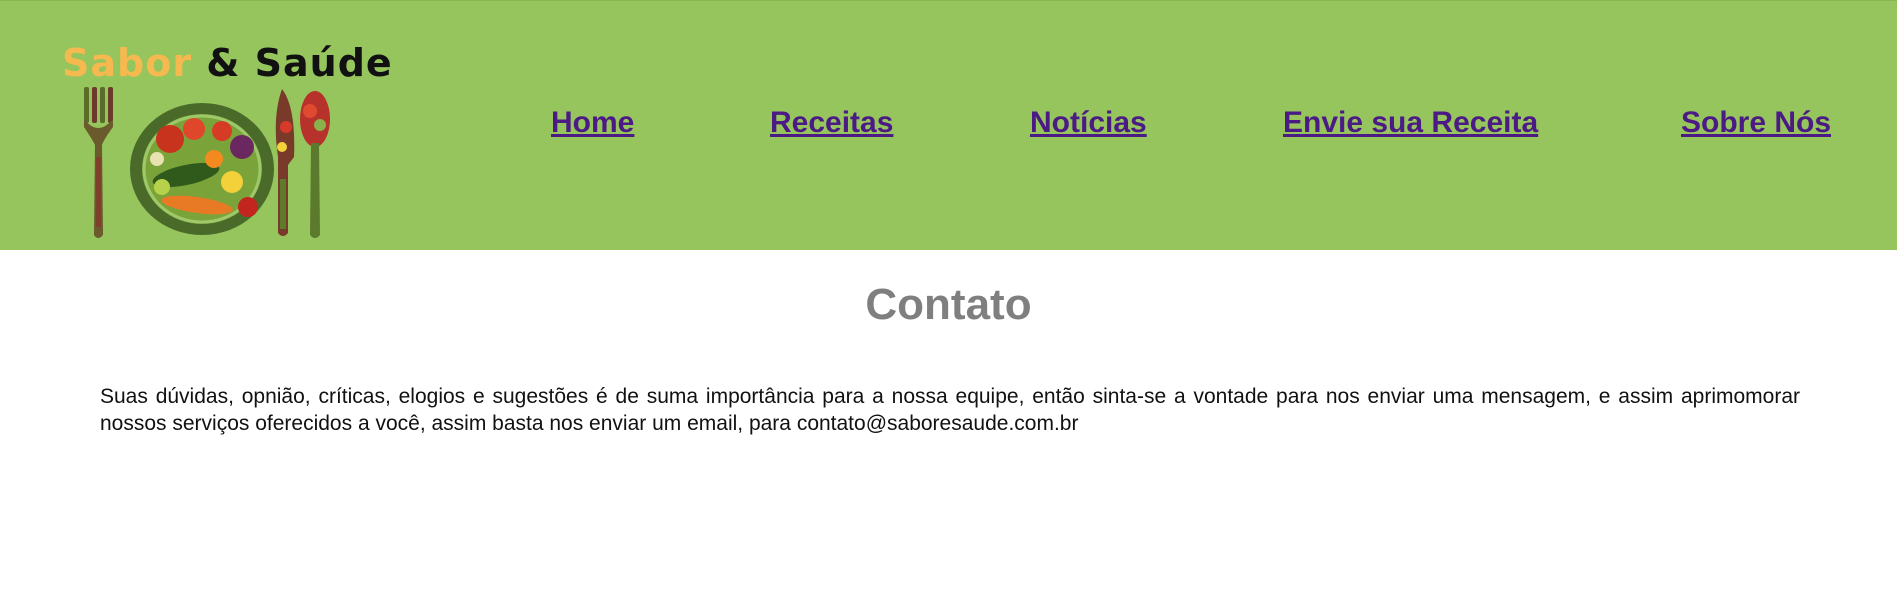 Image resolution: width=1897 pixels, height=610 pixels. I want to click on logo-word-saude: Saúde, so click(323, 63).